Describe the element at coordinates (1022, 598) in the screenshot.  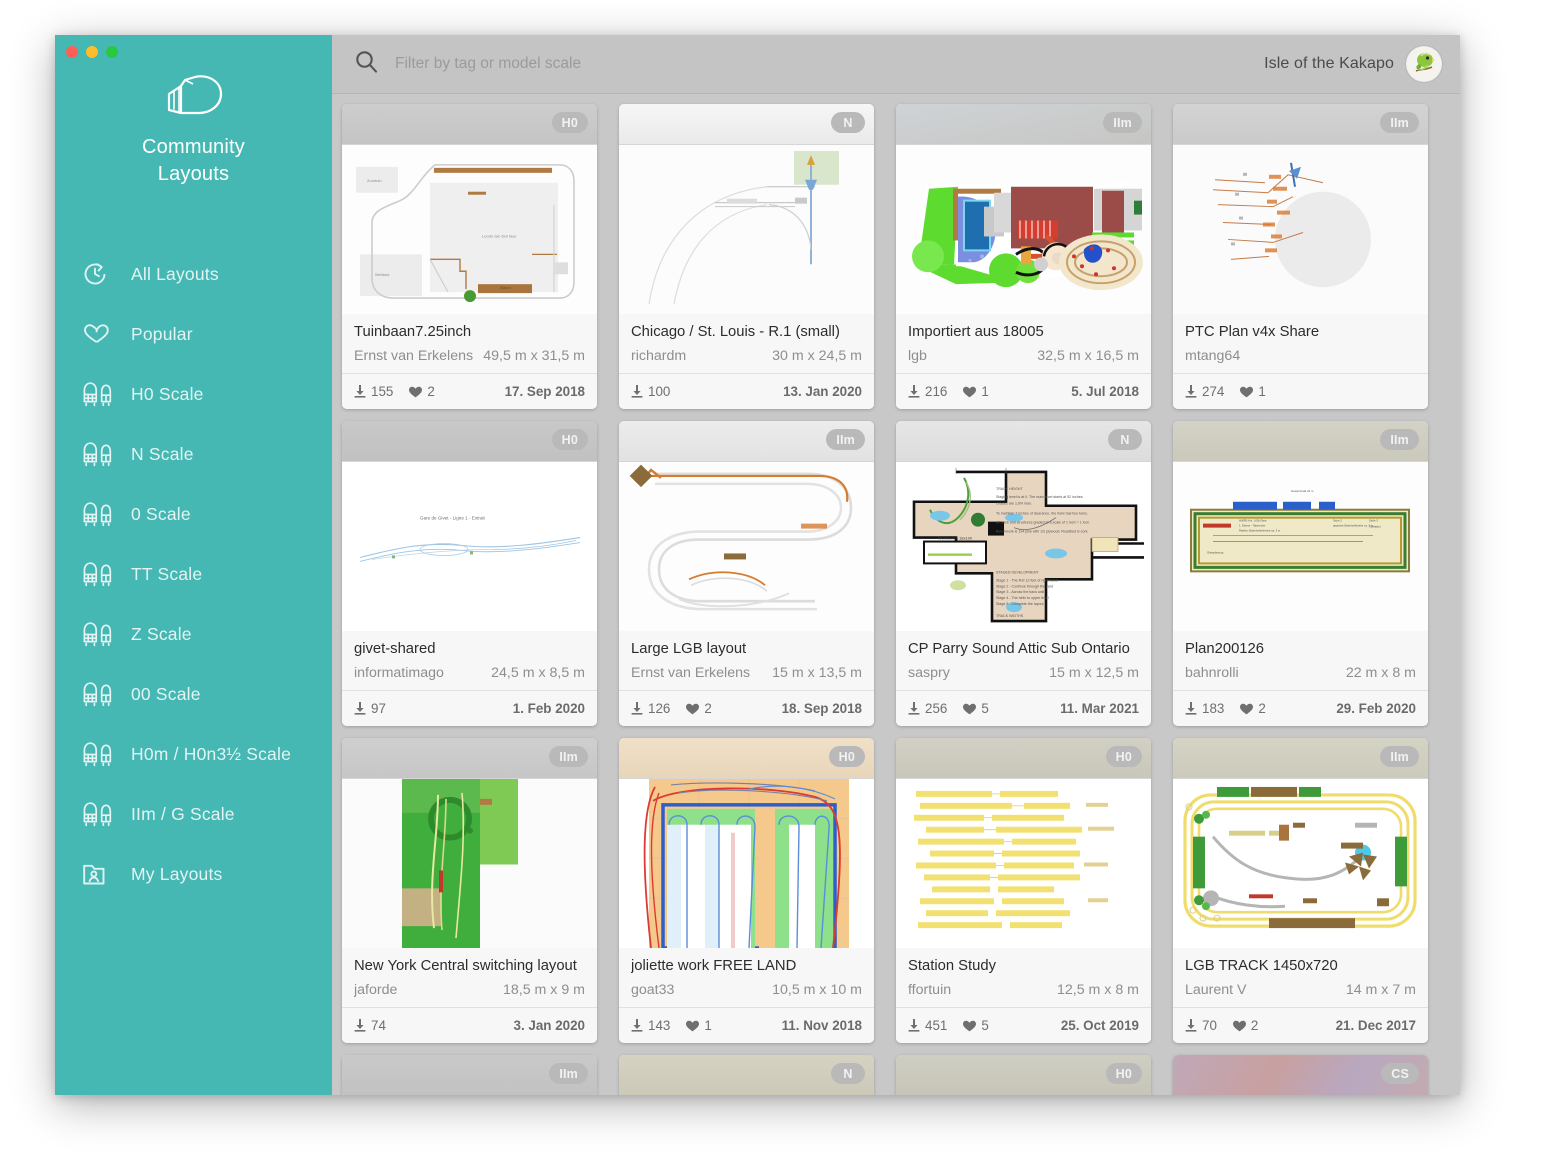
I see `svg-text:Stage 4 - The helix to upper l: Stage 4 - The helix to upper level` at that location.